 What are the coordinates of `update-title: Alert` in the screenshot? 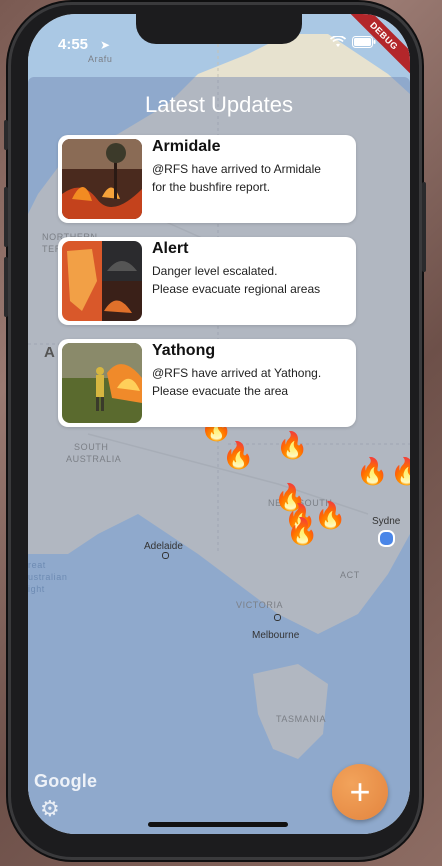 It's located at (170, 248).